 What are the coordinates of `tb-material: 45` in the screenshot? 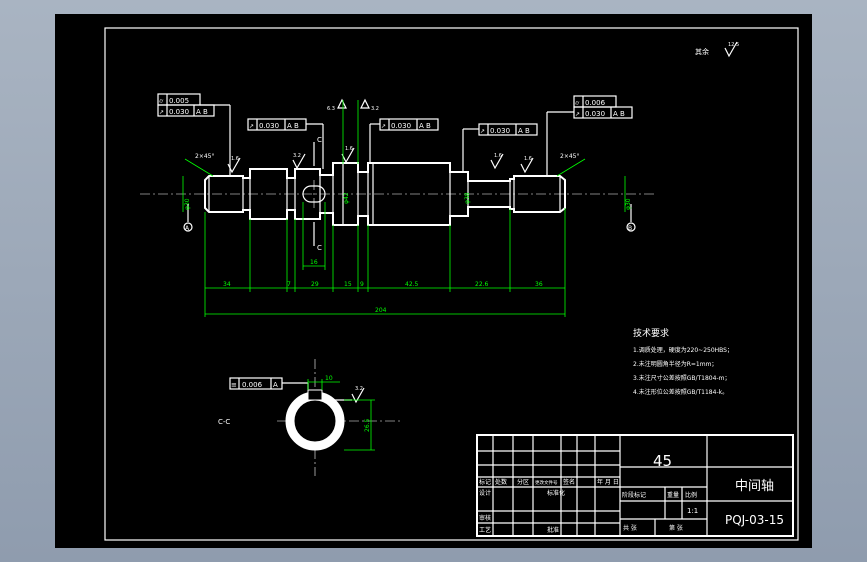 It's located at (662, 461).